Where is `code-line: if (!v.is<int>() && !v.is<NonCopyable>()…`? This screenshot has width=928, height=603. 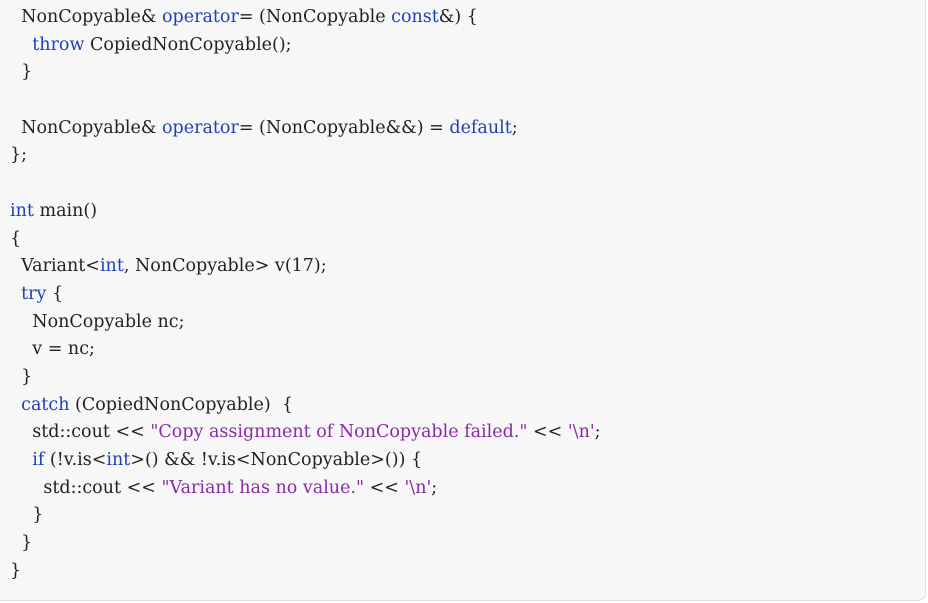 code-line: if (!v.is<int>() && !v.is<NonCopyable>()… is located at coordinates (305, 461).